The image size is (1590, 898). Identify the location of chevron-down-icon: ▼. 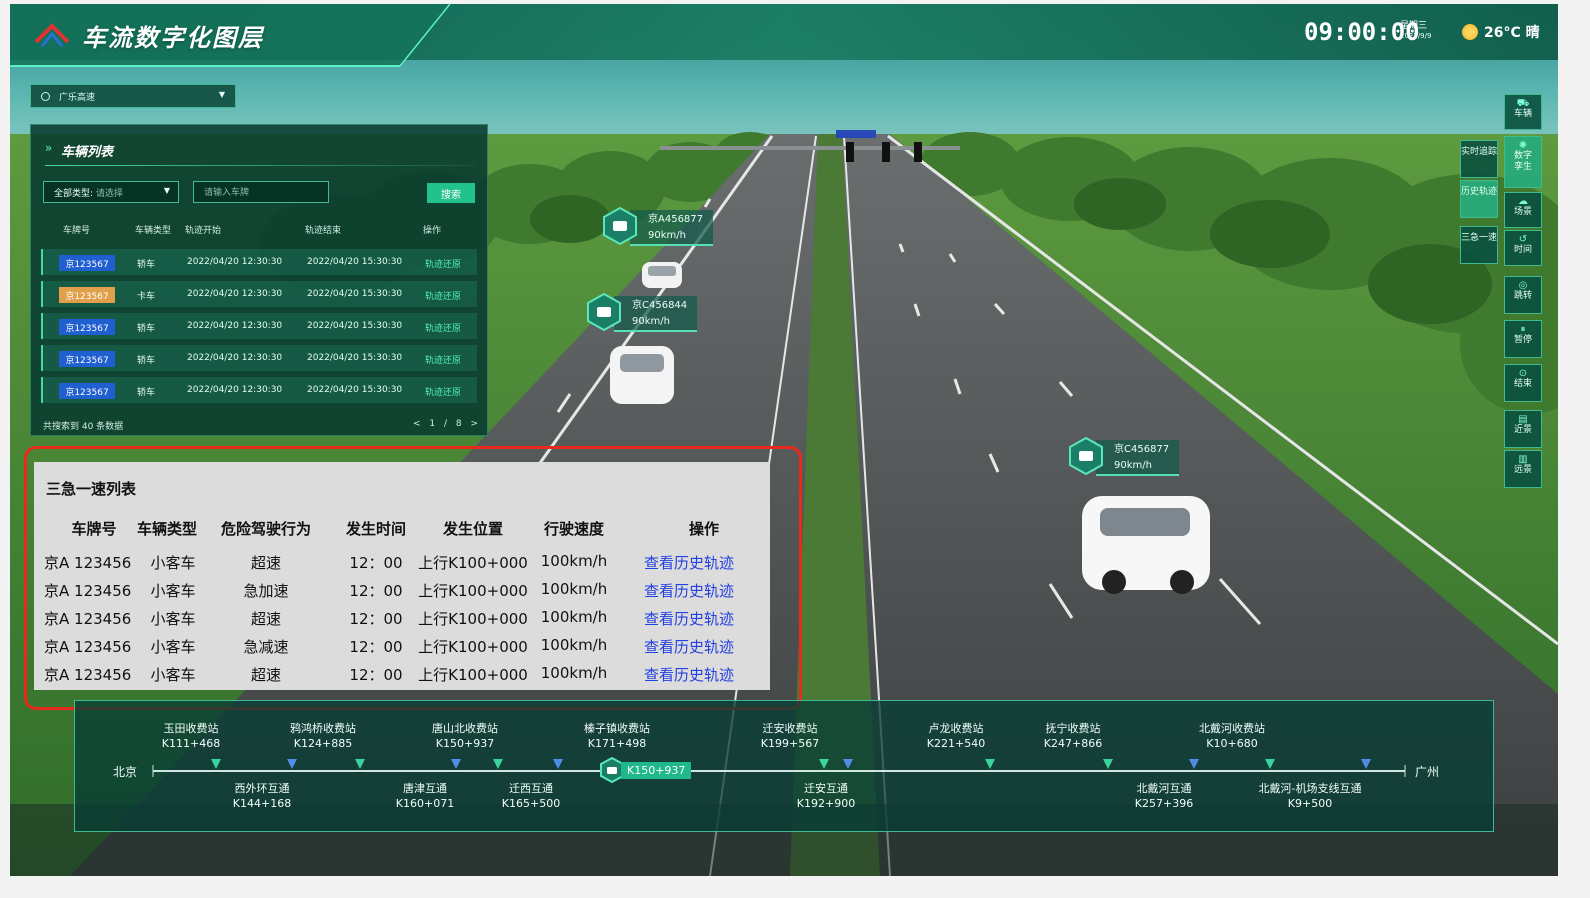
(221, 94).